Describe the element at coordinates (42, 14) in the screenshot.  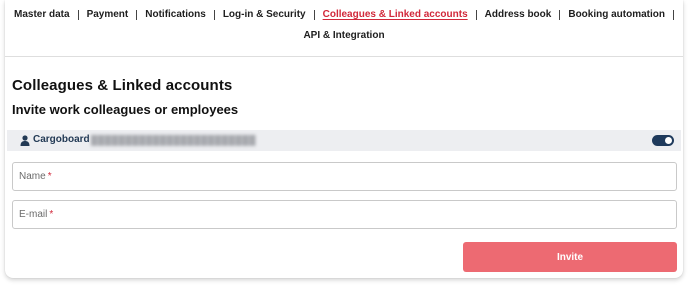
I see `tab-master-data: Master data` at that location.